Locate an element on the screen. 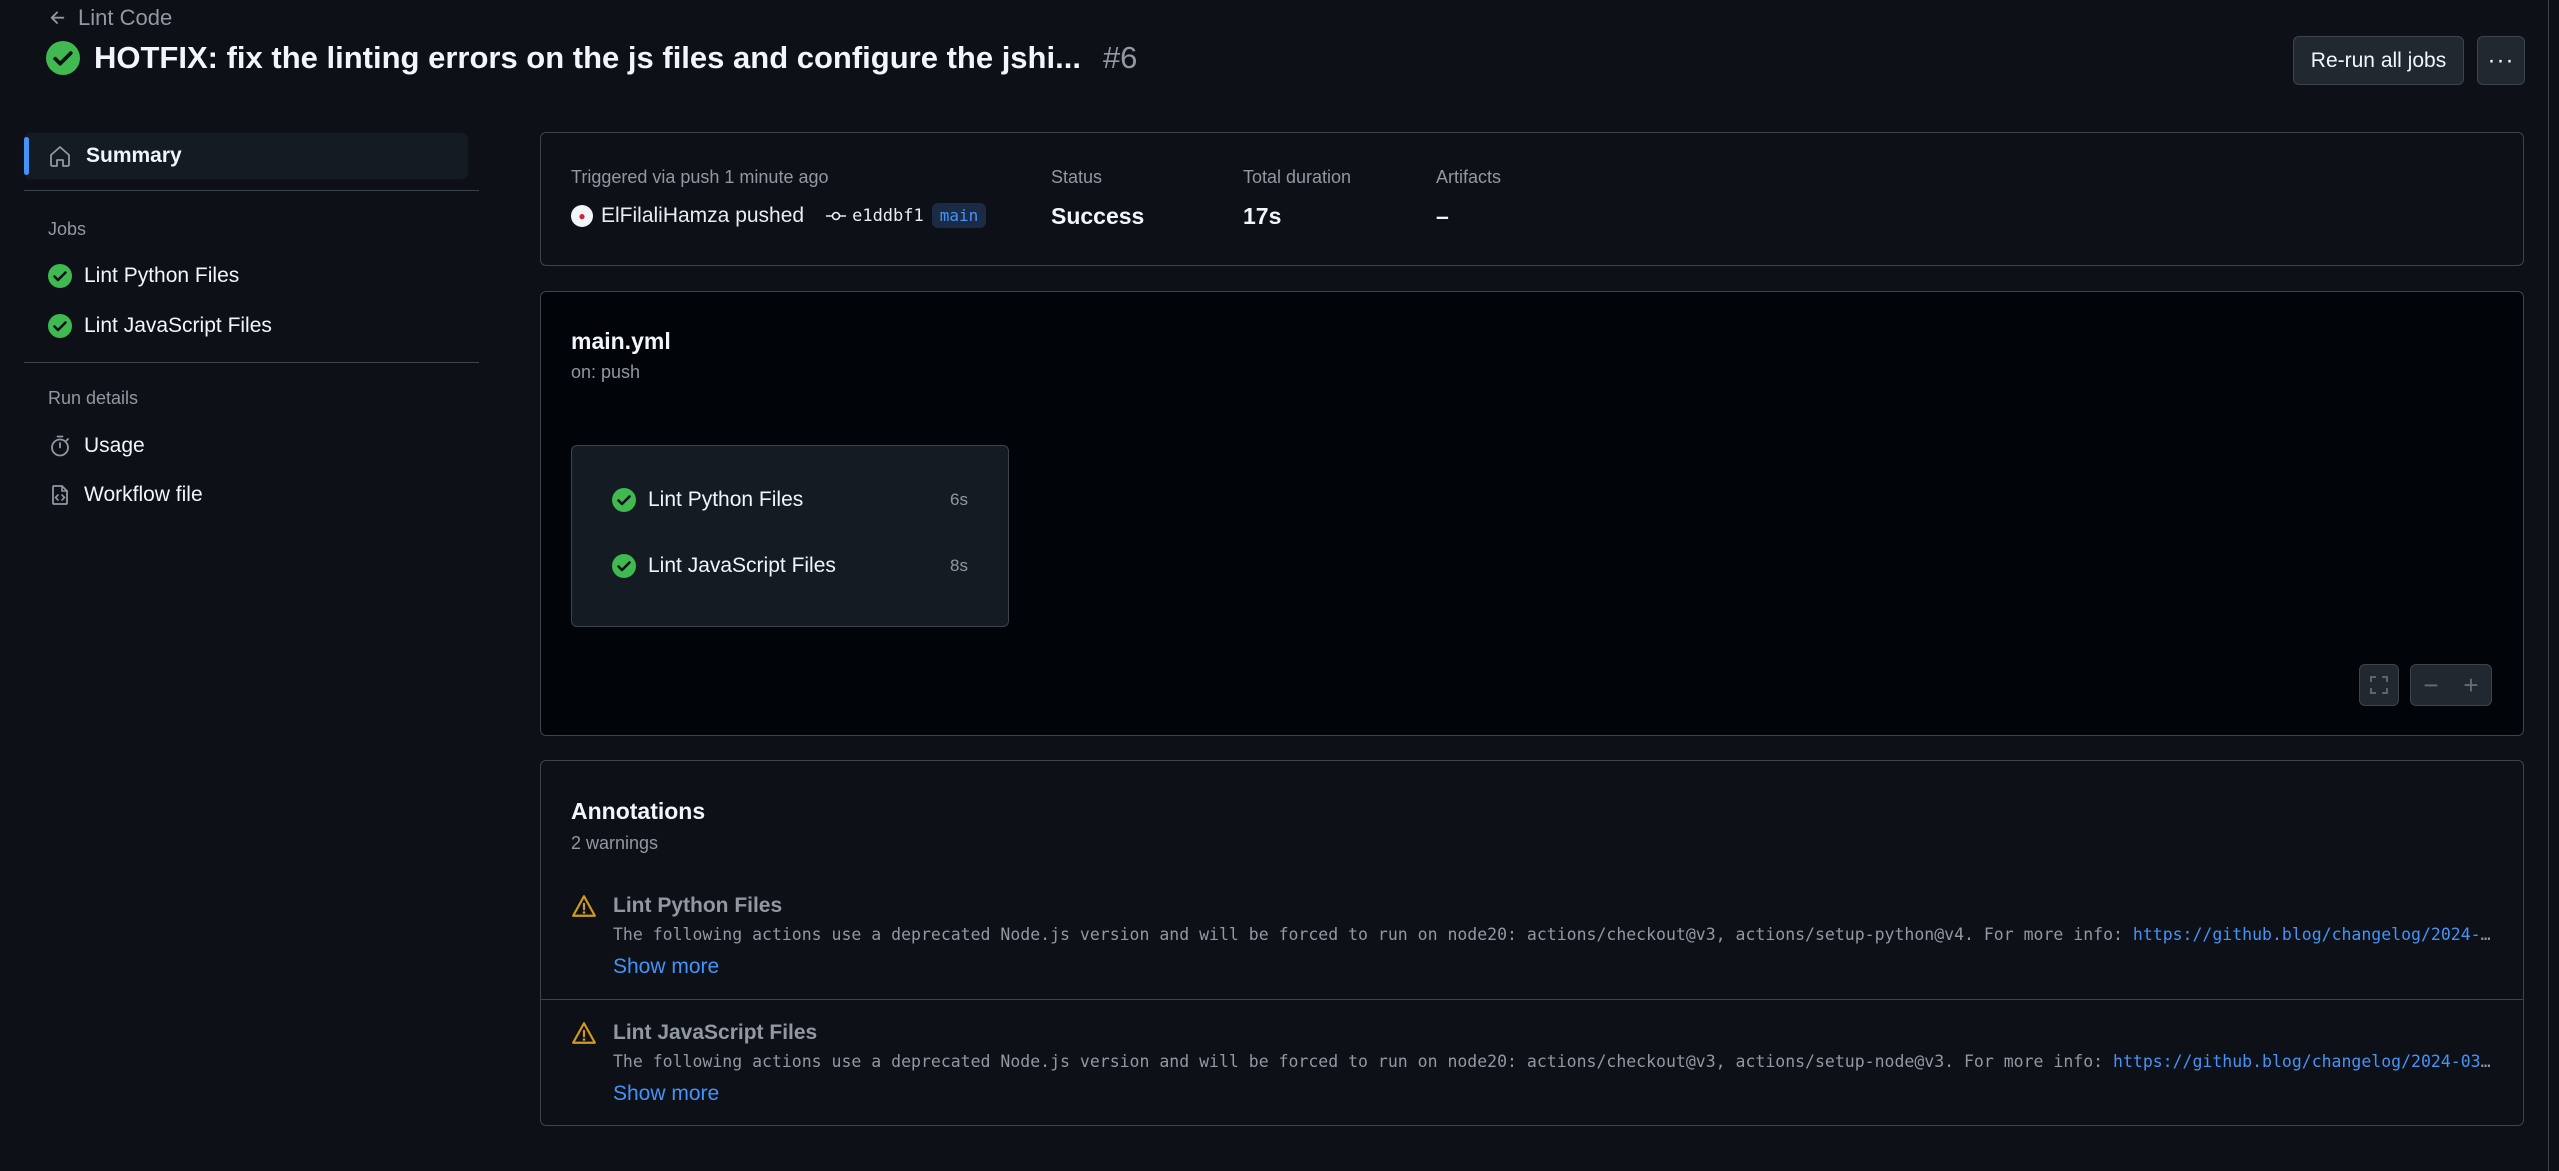  duration-label: Total duration is located at coordinates (1297, 177).